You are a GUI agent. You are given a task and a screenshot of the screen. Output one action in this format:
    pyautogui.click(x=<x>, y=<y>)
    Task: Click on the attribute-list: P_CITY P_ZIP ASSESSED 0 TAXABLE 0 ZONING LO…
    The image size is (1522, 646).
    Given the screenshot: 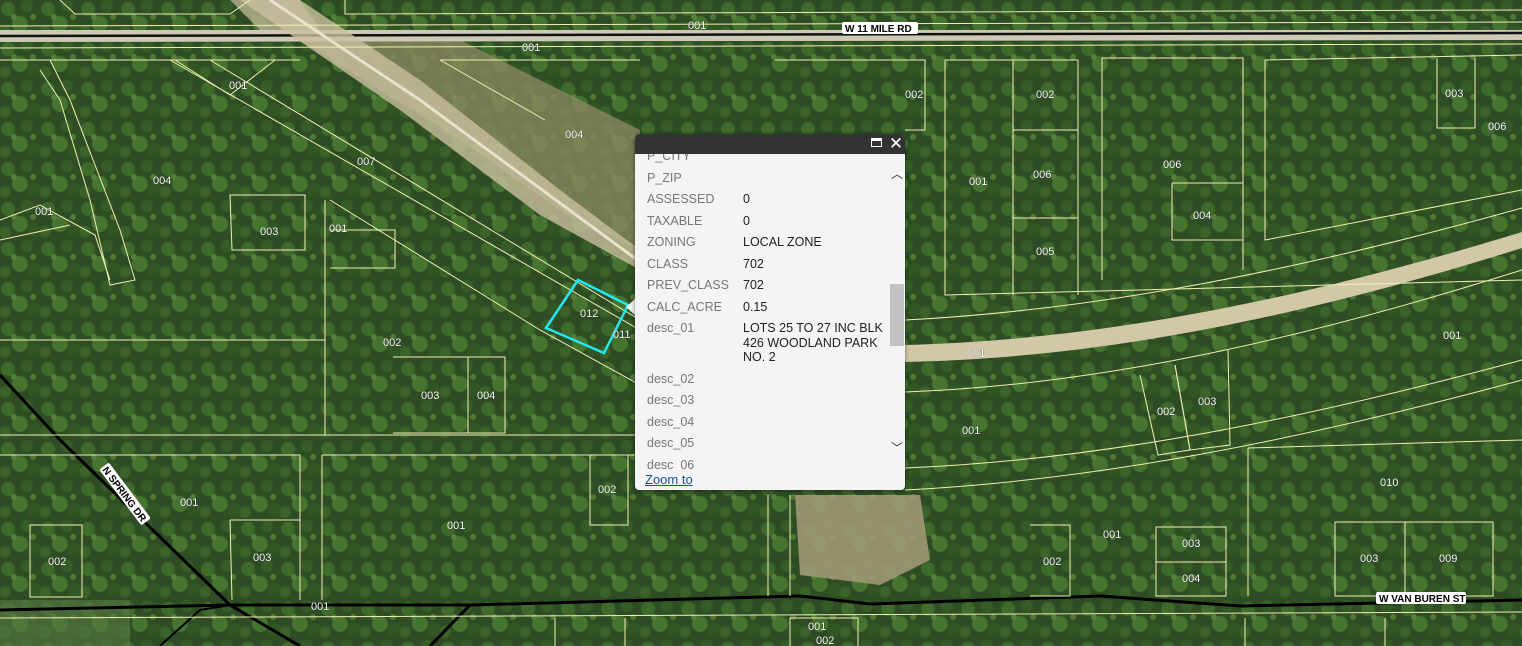 What is the action you would take?
    pyautogui.click(x=767, y=312)
    